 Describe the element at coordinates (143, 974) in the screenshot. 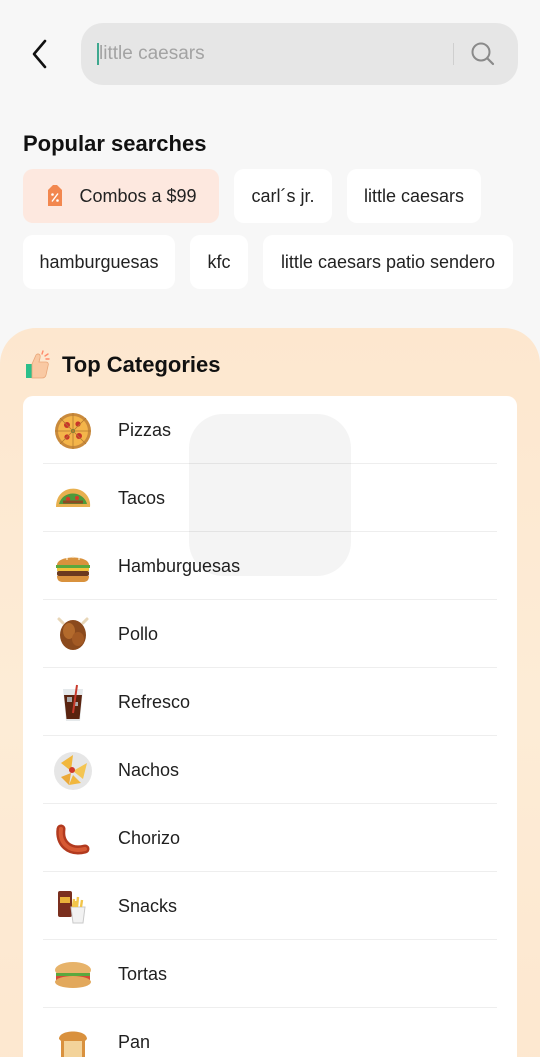

I see `category-label: Tortas` at that location.